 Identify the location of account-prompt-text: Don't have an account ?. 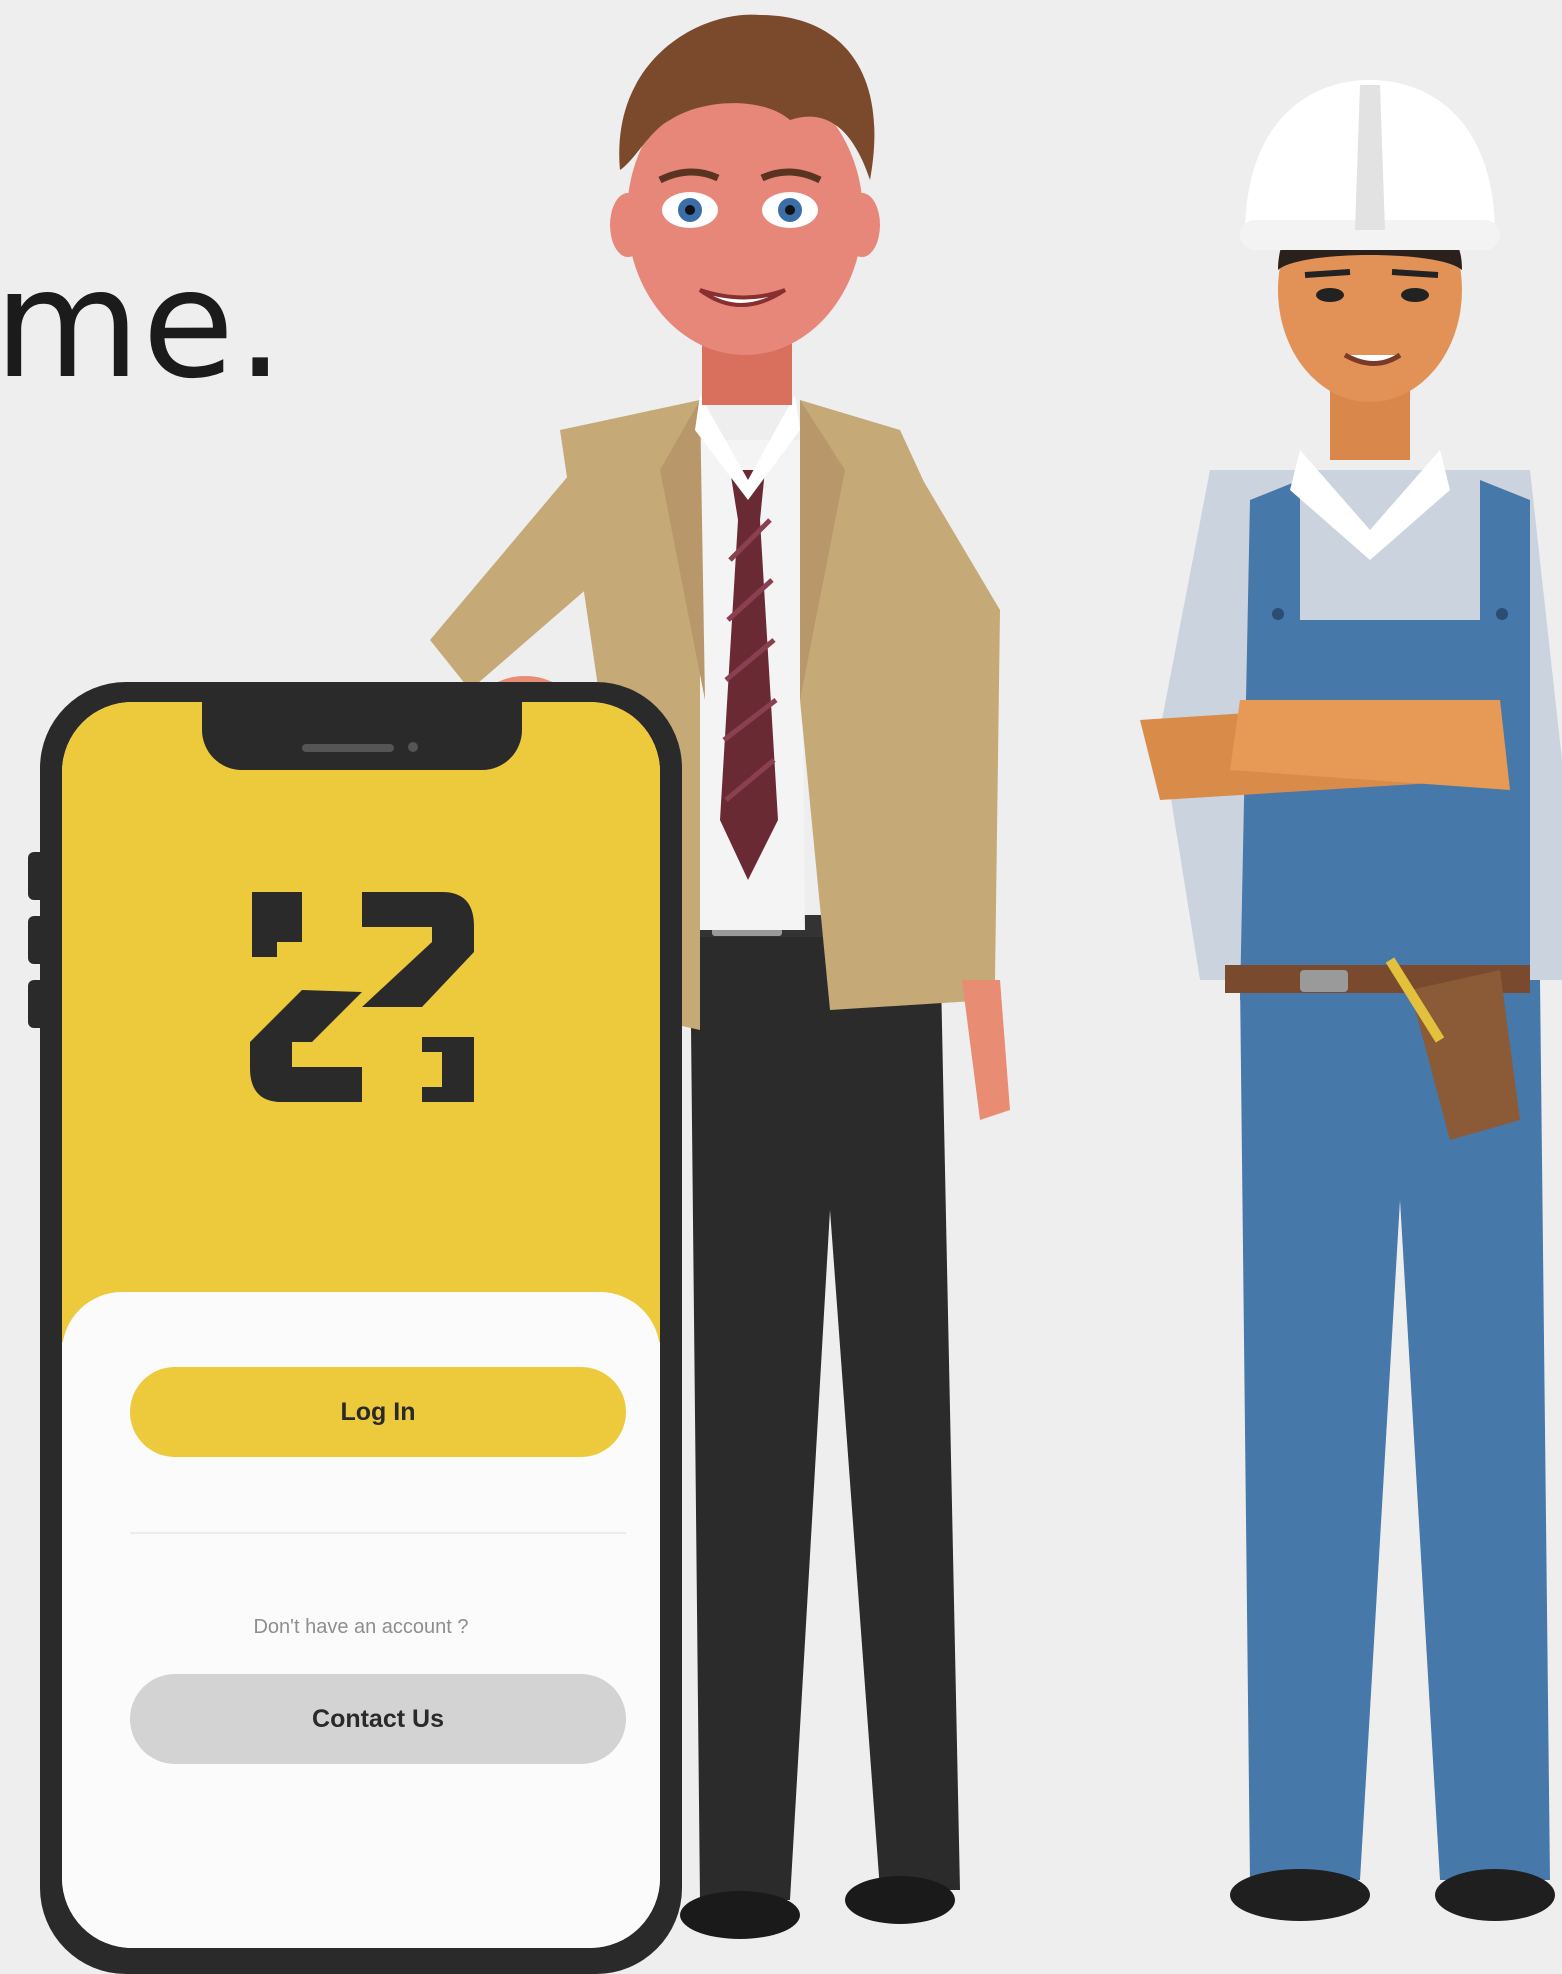
(361, 1627).